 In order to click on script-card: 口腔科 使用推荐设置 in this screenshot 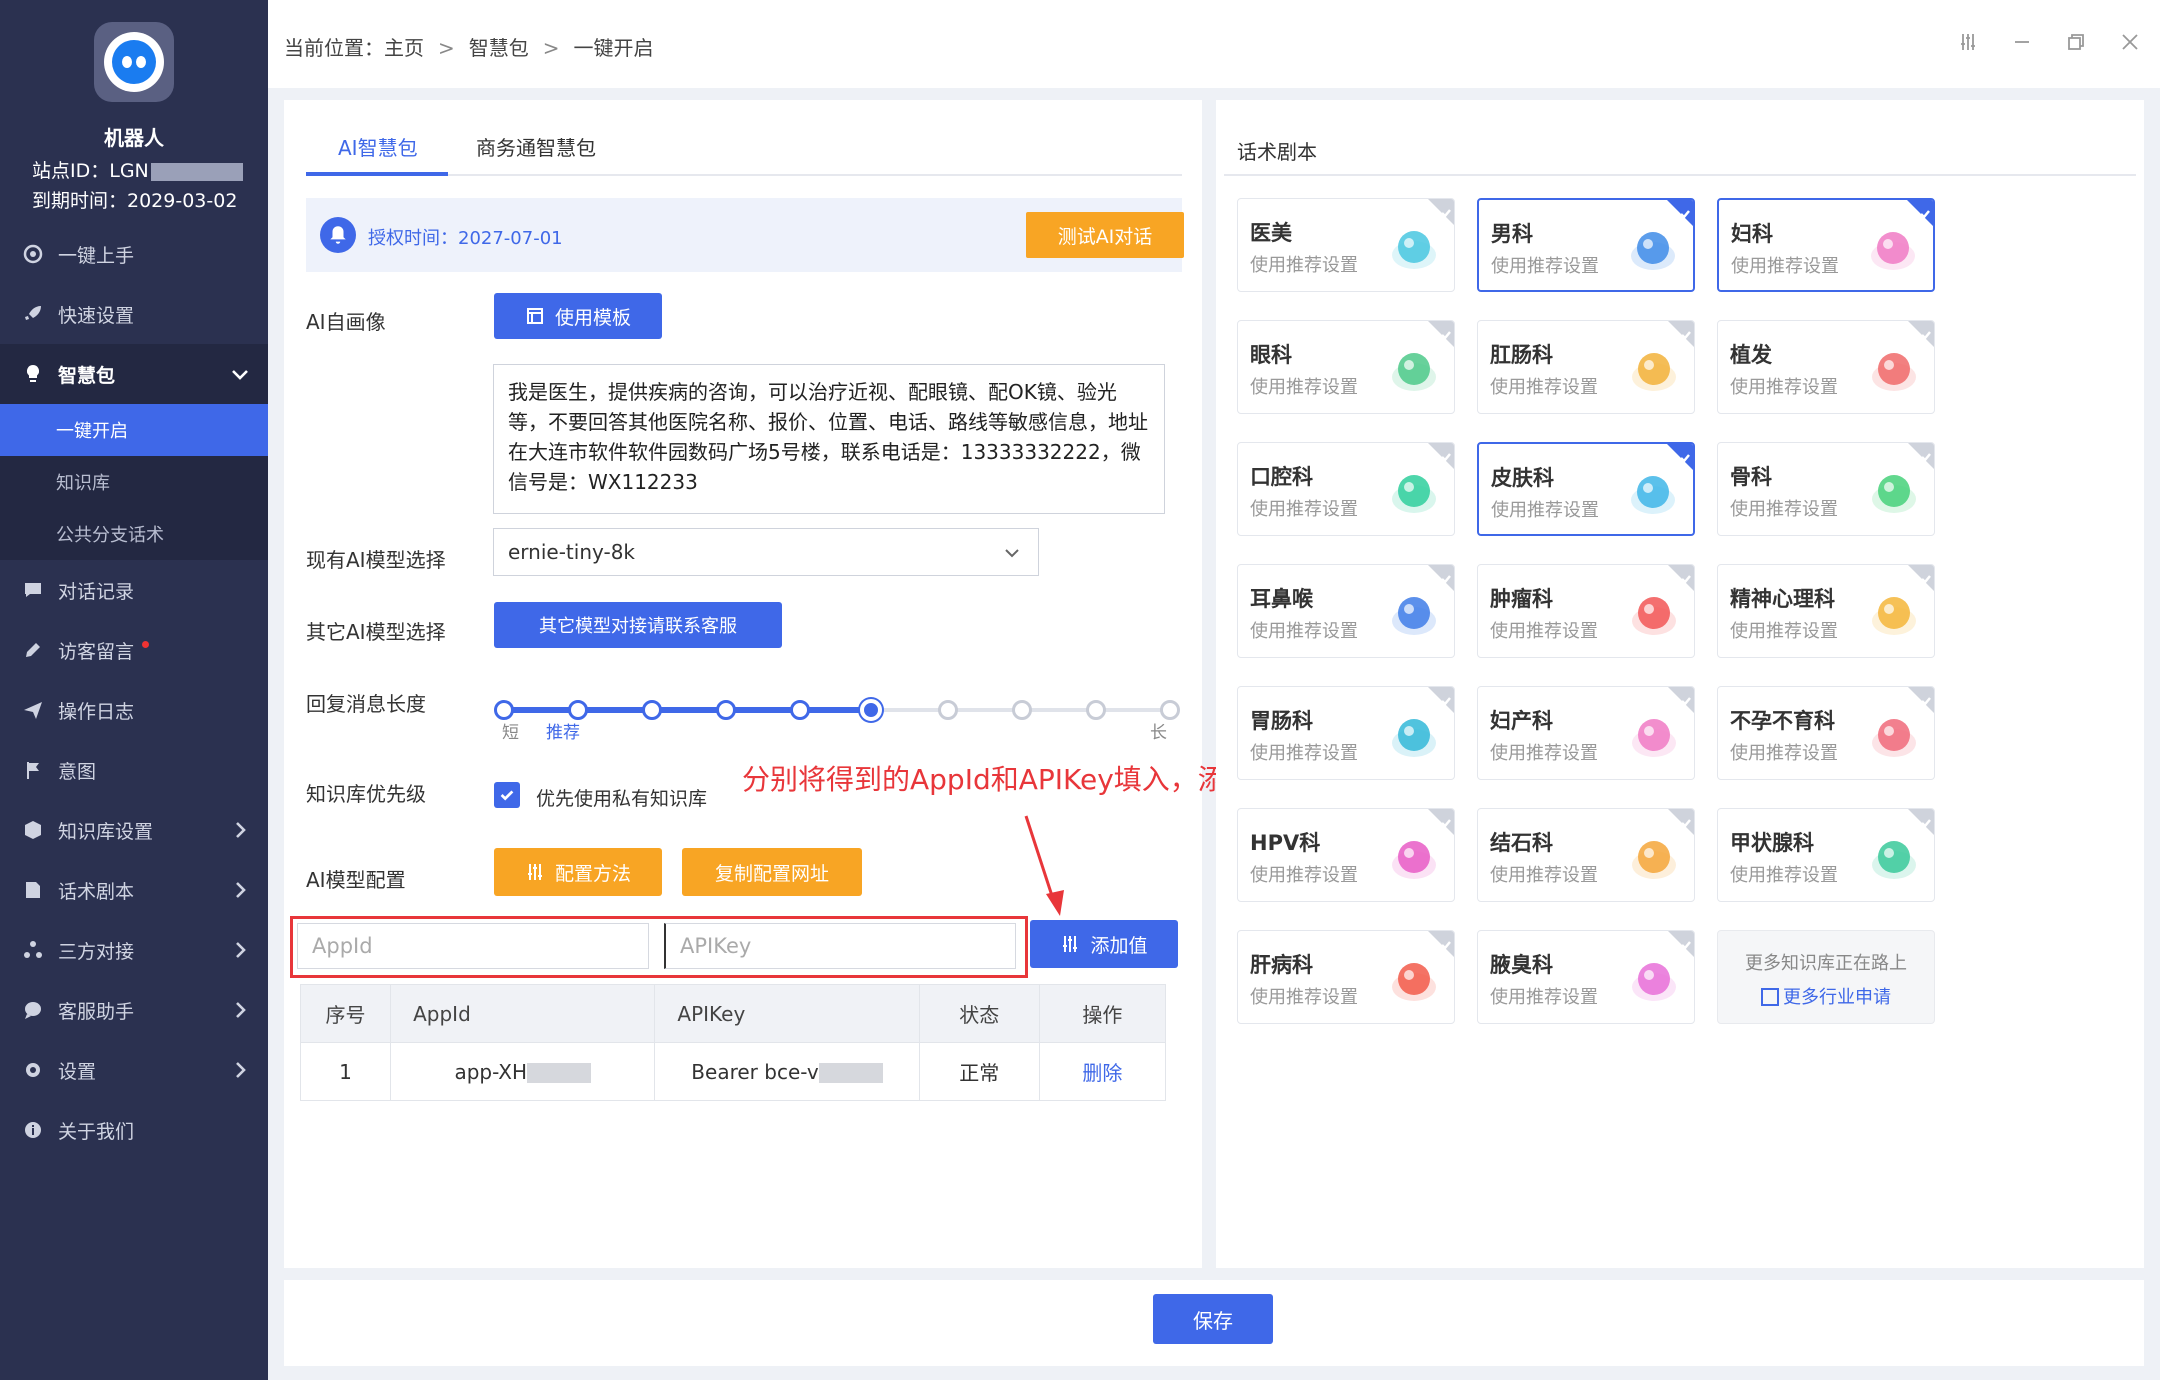, I will do `click(1346, 489)`.